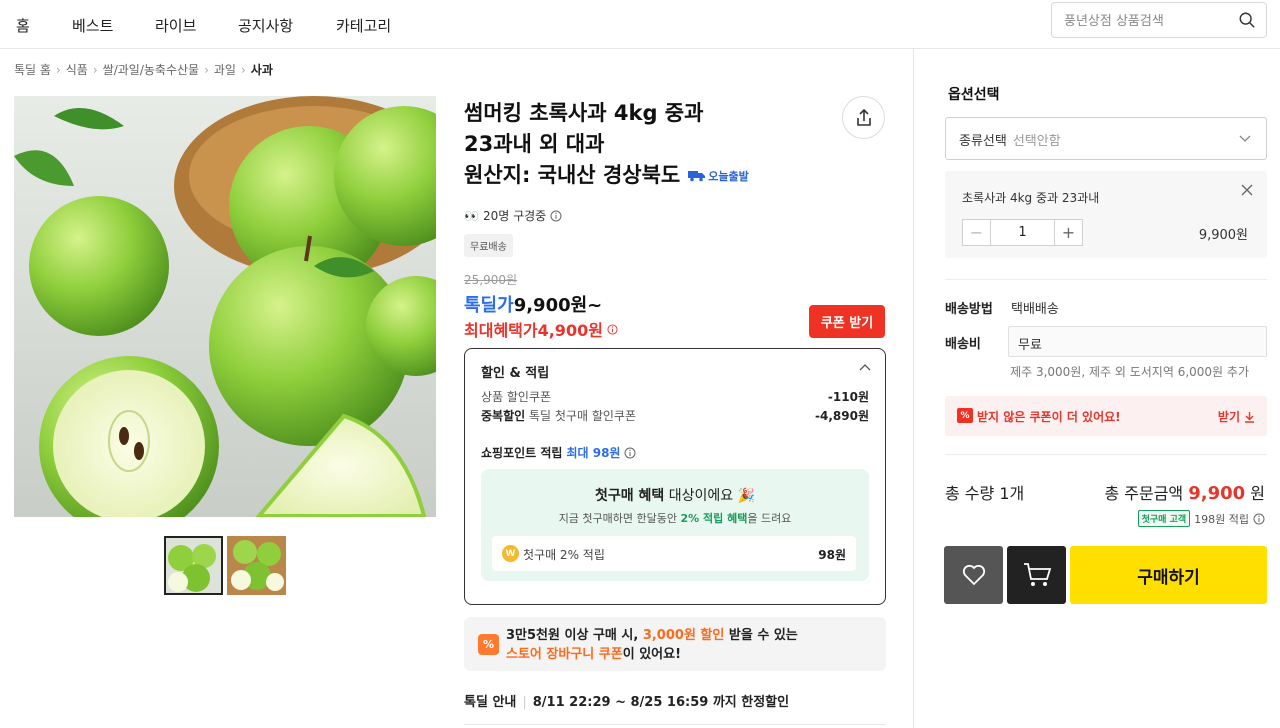  Describe the element at coordinates (491, 280) in the screenshot. I see `original-price: 25,900원` at that location.